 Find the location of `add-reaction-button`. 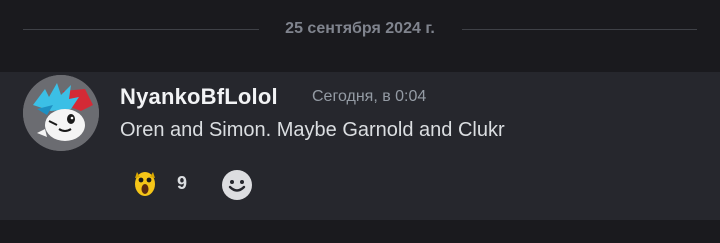

add-reaction-button is located at coordinates (237, 185).